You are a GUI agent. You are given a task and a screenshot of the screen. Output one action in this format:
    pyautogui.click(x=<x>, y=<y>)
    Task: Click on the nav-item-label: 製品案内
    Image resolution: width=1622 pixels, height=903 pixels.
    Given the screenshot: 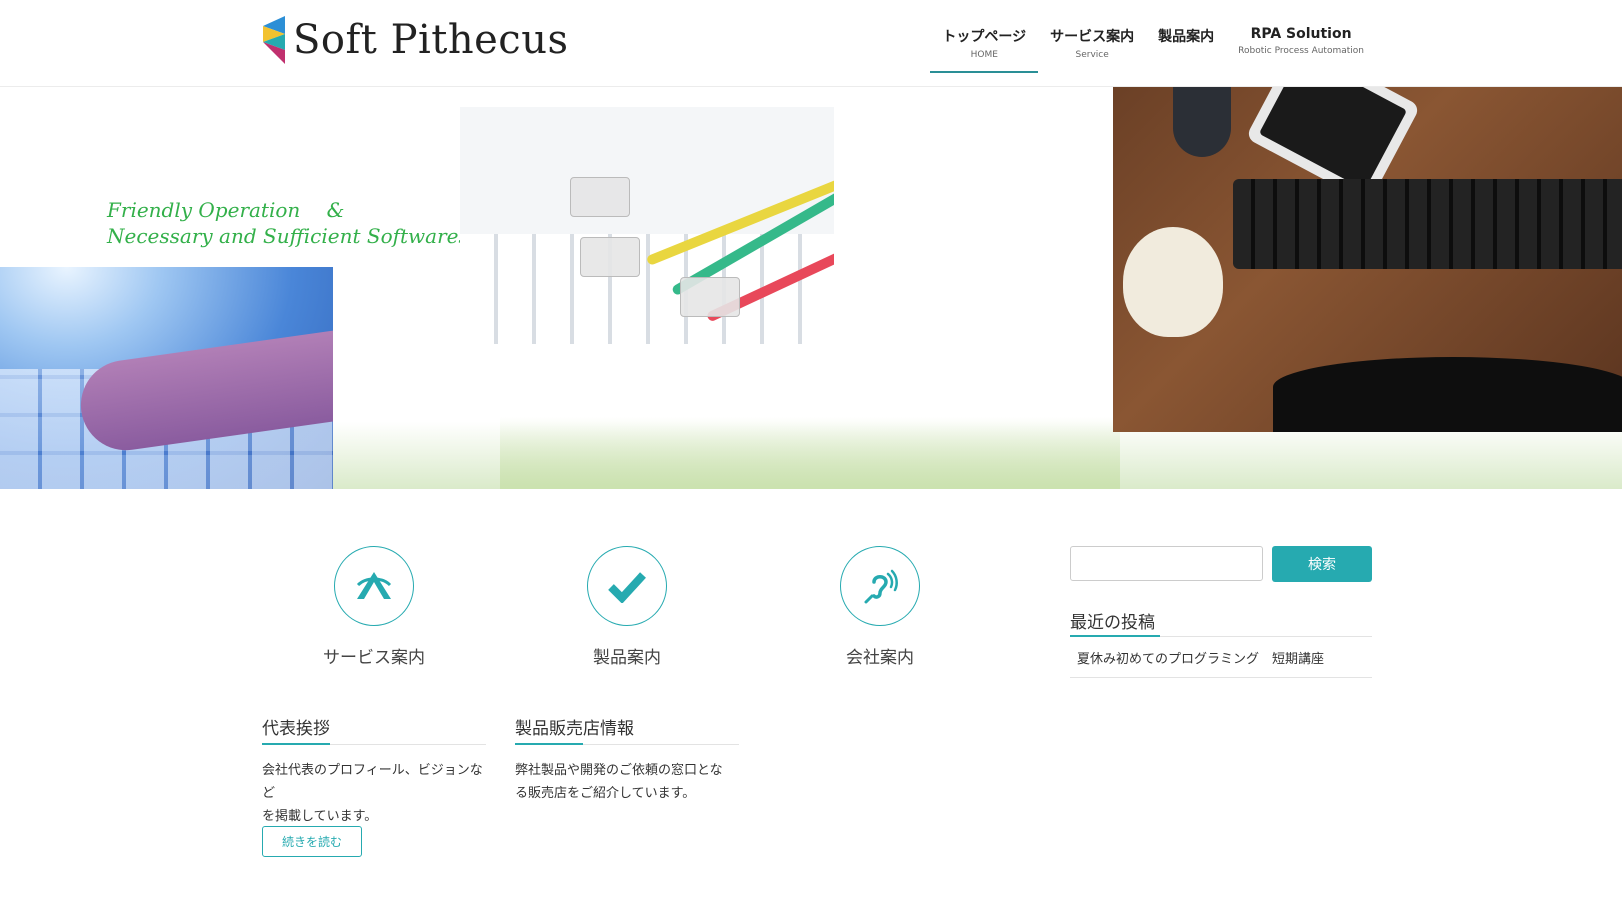 What is the action you would take?
    pyautogui.click(x=1186, y=37)
    